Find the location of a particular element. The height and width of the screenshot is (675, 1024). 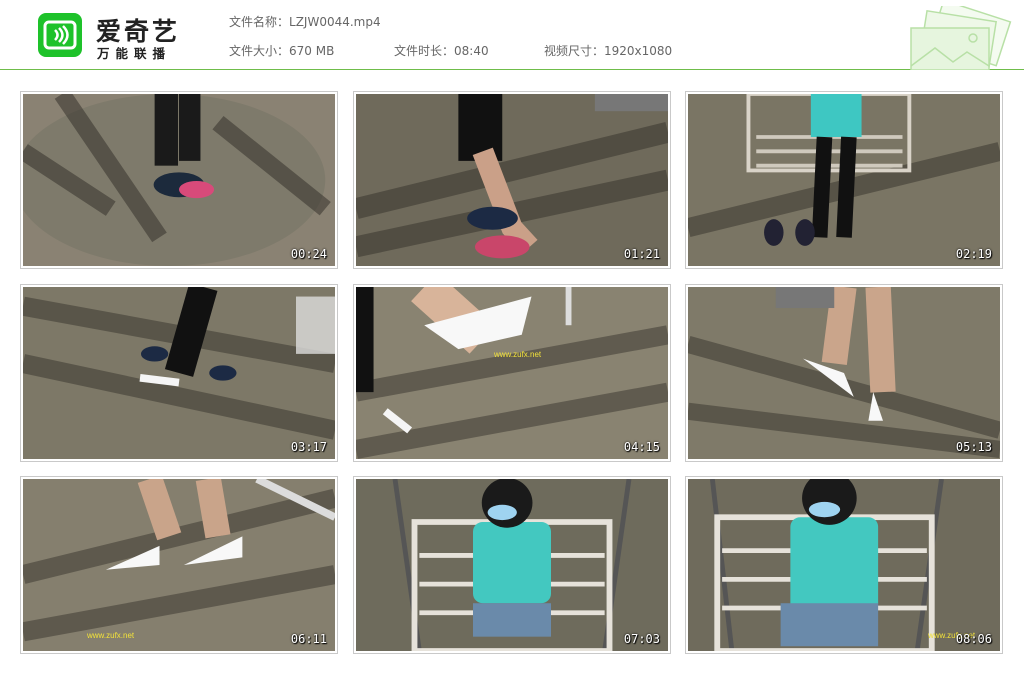

thumbnail-frame-image: 01:21 is located at coordinates (512, 180).